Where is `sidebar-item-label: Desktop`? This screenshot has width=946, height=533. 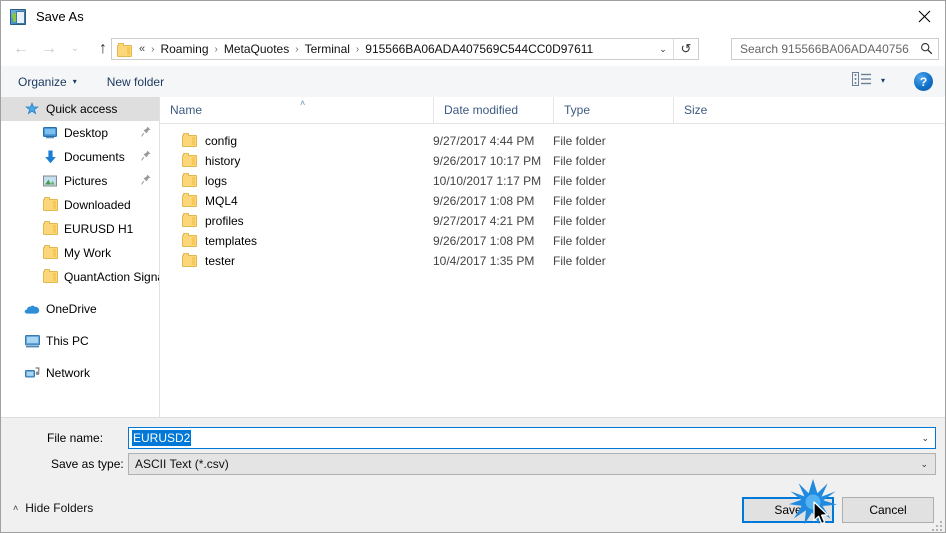 sidebar-item-label: Desktop is located at coordinates (86, 133).